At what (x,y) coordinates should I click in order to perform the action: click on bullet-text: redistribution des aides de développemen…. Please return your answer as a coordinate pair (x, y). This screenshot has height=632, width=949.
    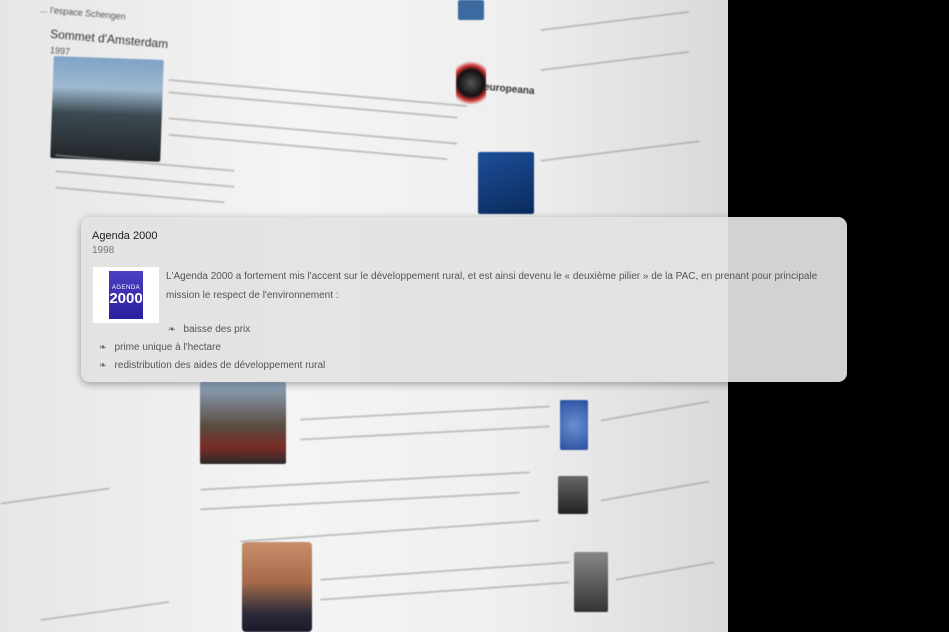
    Looking at the image, I should click on (220, 365).